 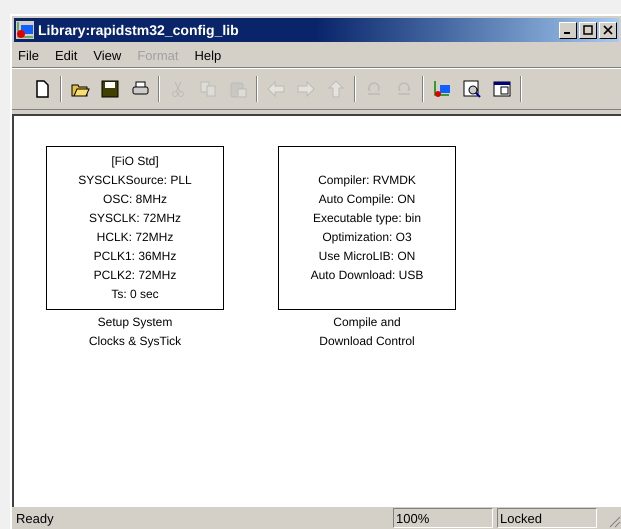 What do you see at coordinates (442, 89) in the screenshot?
I see `block-icon` at bounding box center [442, 89].